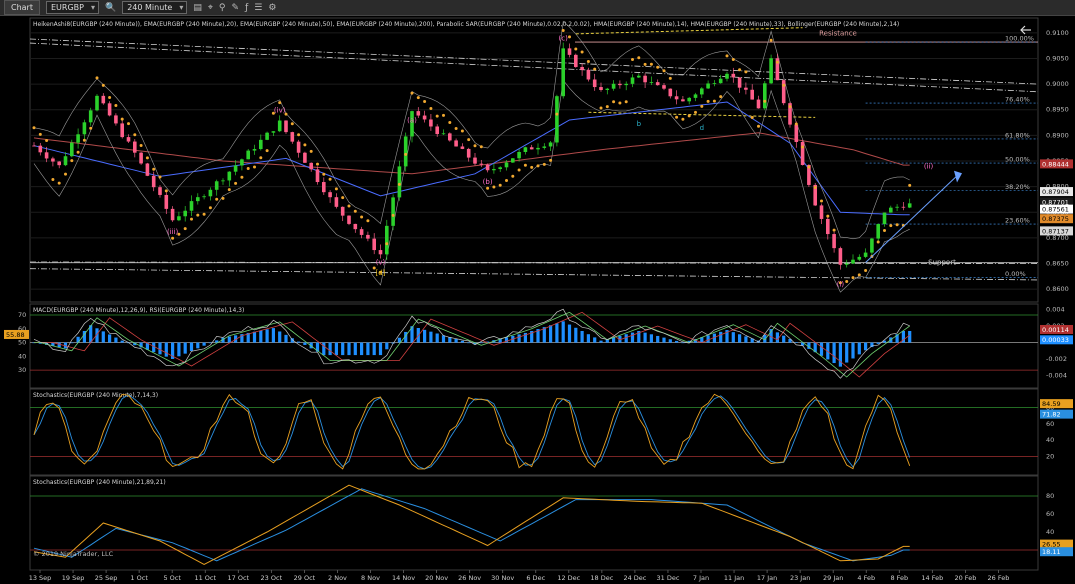  What do you see at coordinates (246, 8) in the screenshot?
I see `indicators-icon: ƒ` at bounding box center [246, 8].